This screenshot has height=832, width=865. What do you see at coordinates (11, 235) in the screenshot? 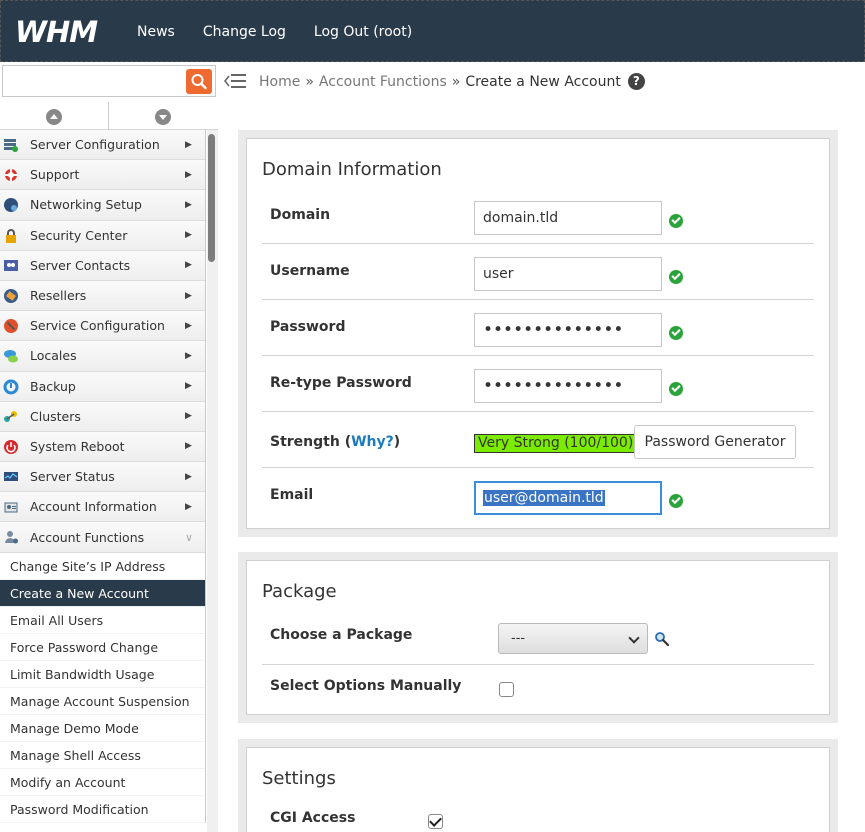
I see `lock-icon` at bounding box center [11, 235].